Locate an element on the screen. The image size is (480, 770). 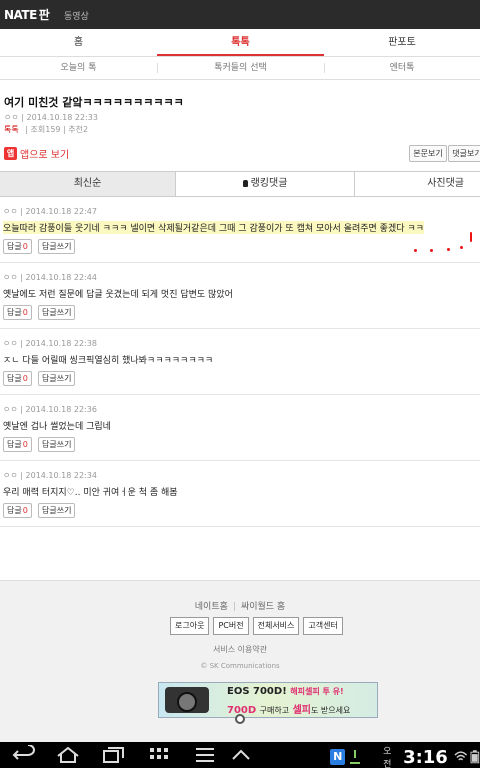
tab-panphoto: 판포토 is located at coordinates (402, 42).